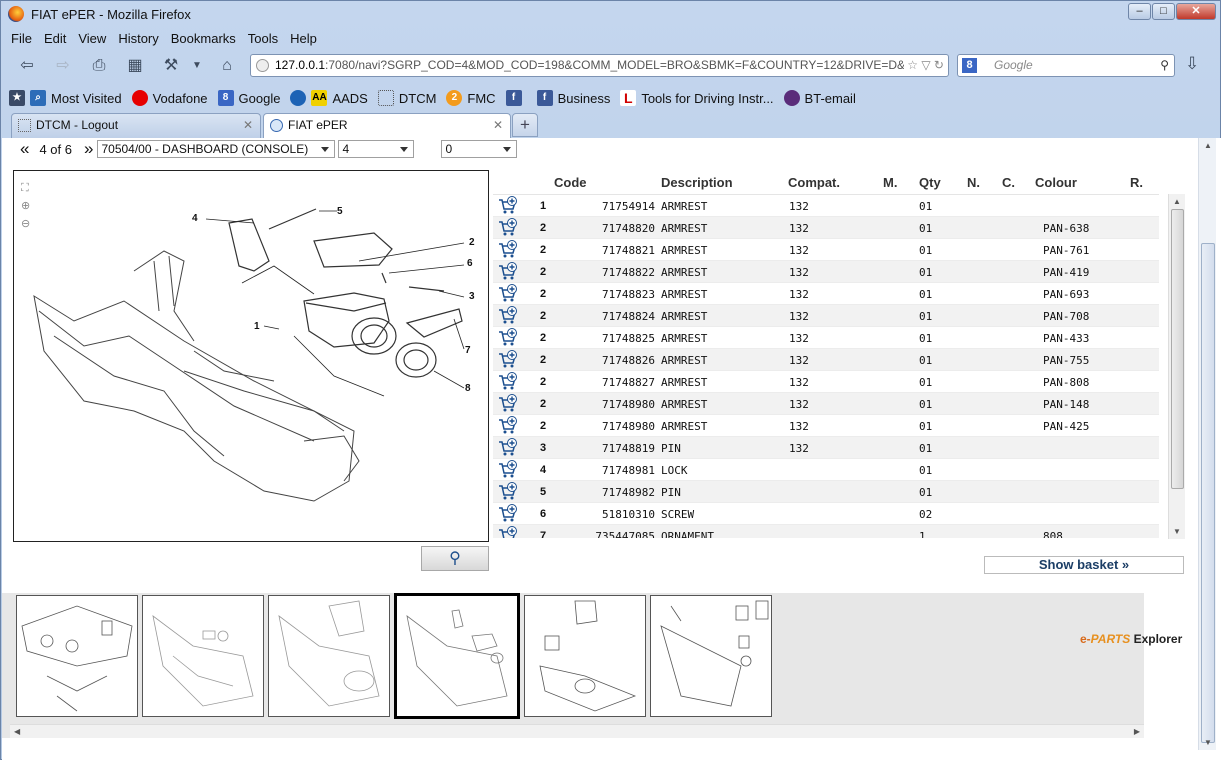 The height and width of the screenshot is (760, 1221). What do you see at coordinates (376, 149) in the screenshot?
I see `variant-select: 4` at bounding box center [376, 149].